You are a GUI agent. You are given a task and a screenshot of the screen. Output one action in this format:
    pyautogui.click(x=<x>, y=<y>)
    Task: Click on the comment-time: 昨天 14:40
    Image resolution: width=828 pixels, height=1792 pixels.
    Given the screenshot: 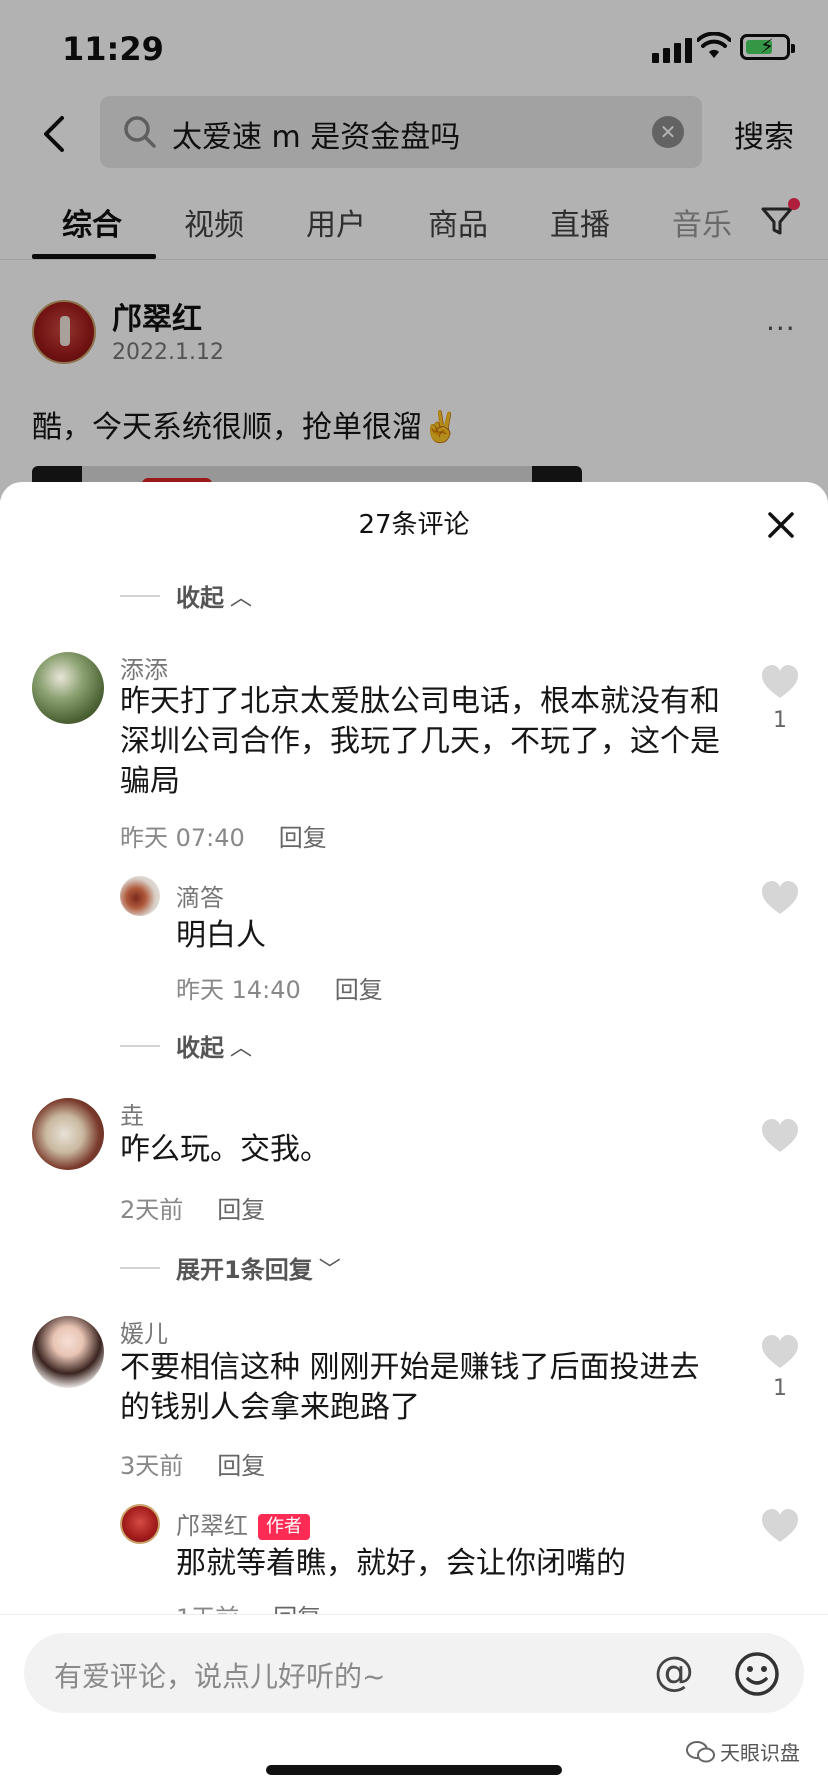 What is the action you would take?
    pyautogui.click(x=238, y=990)
    